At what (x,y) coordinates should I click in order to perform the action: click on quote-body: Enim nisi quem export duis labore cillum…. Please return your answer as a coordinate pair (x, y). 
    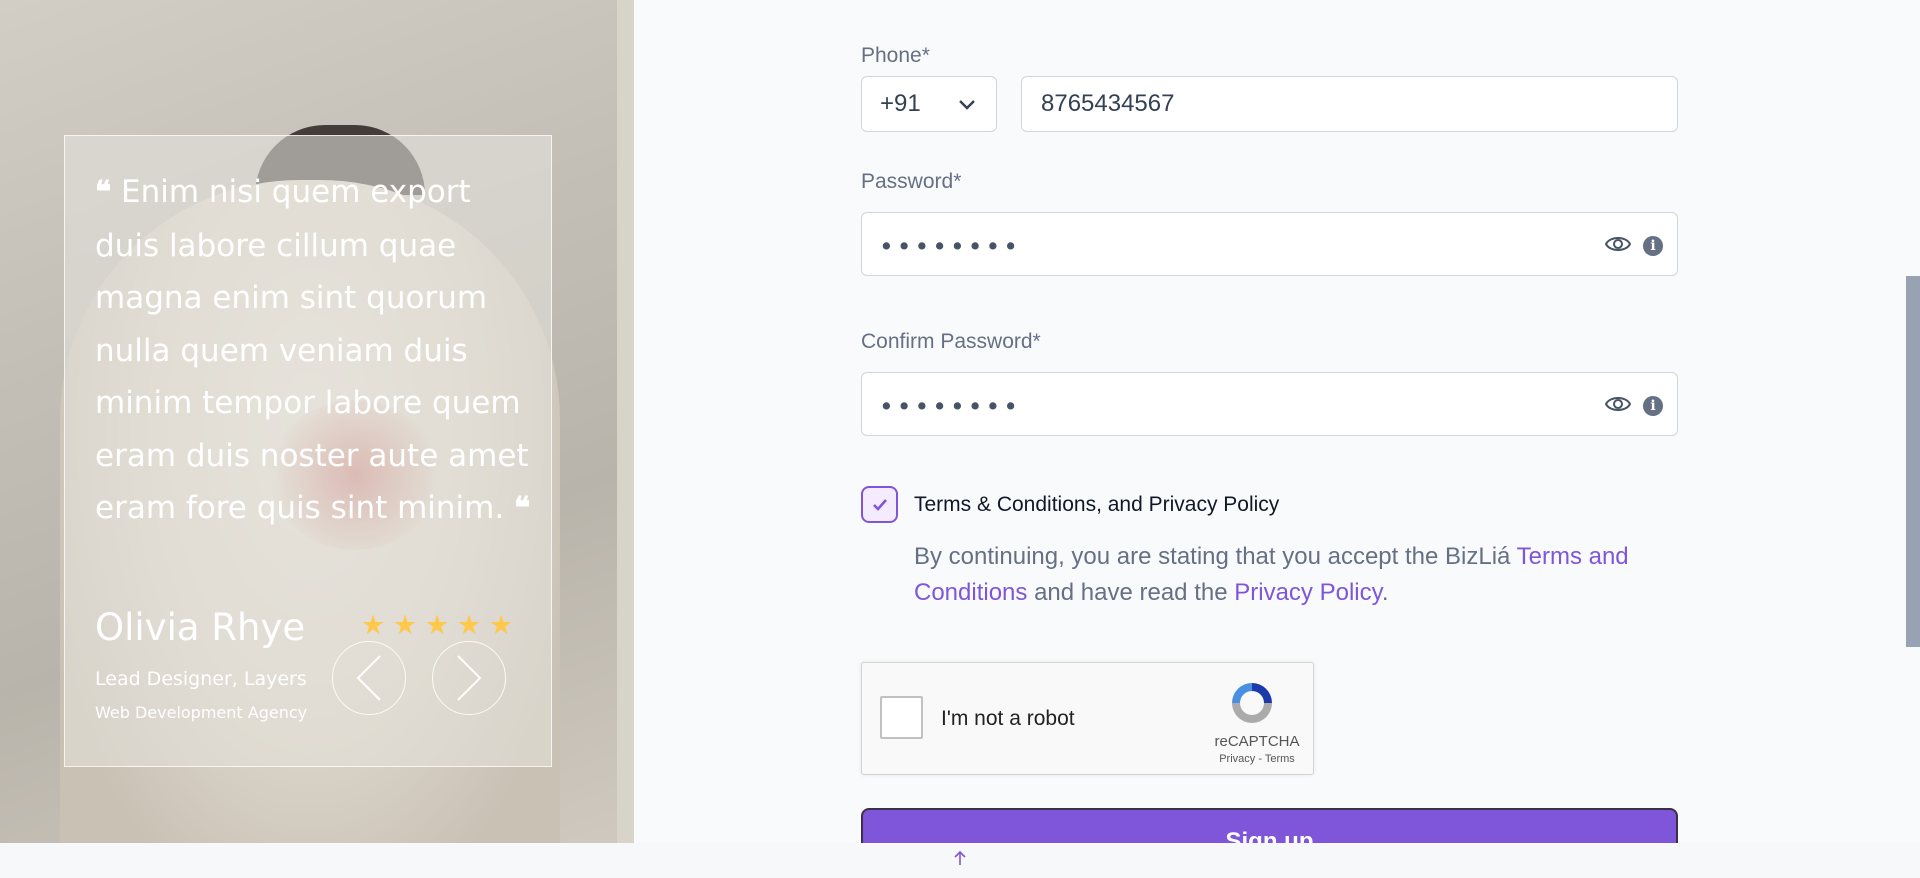
    Looking at the image, I should click on (312, 350).